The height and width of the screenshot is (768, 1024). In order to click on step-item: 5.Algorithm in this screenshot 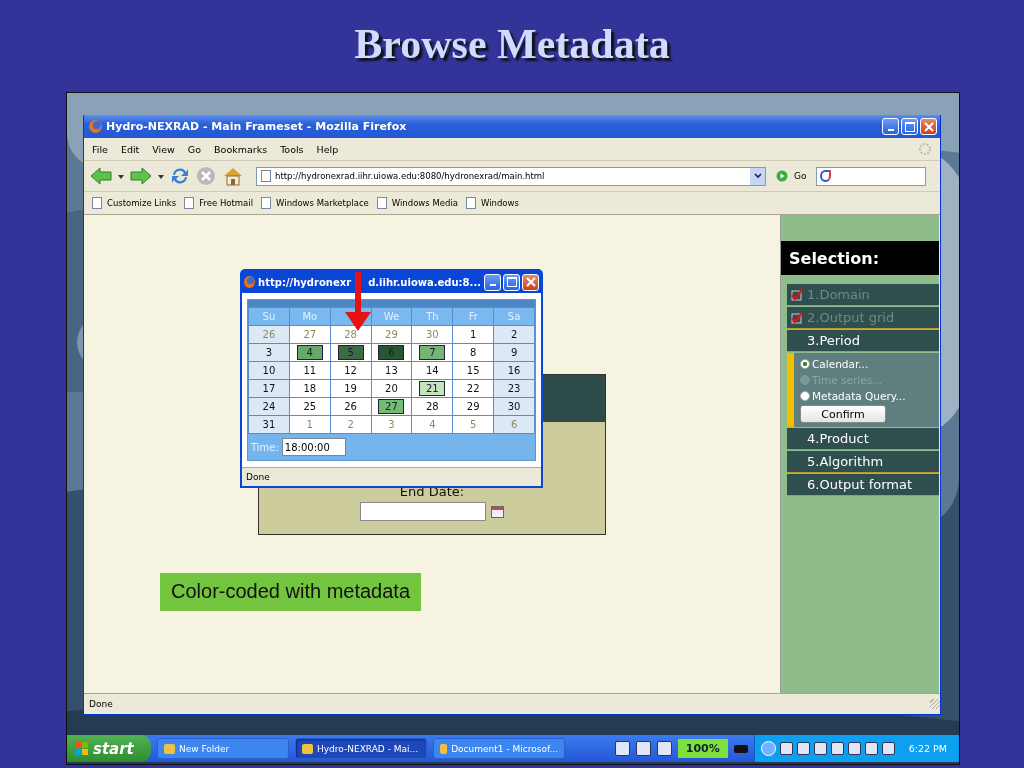, I will do `click(863, 462)`.